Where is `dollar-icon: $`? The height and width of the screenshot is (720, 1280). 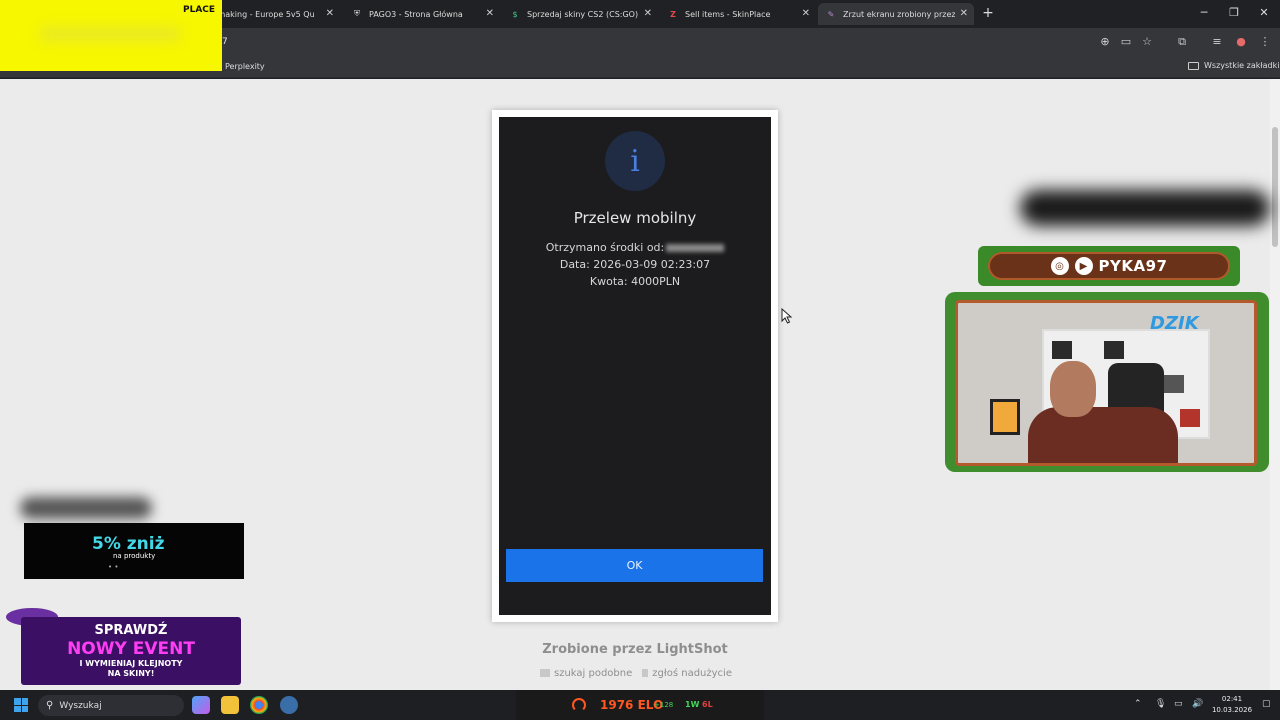 dollar-icon: $ is located at coordinates (515, 14).